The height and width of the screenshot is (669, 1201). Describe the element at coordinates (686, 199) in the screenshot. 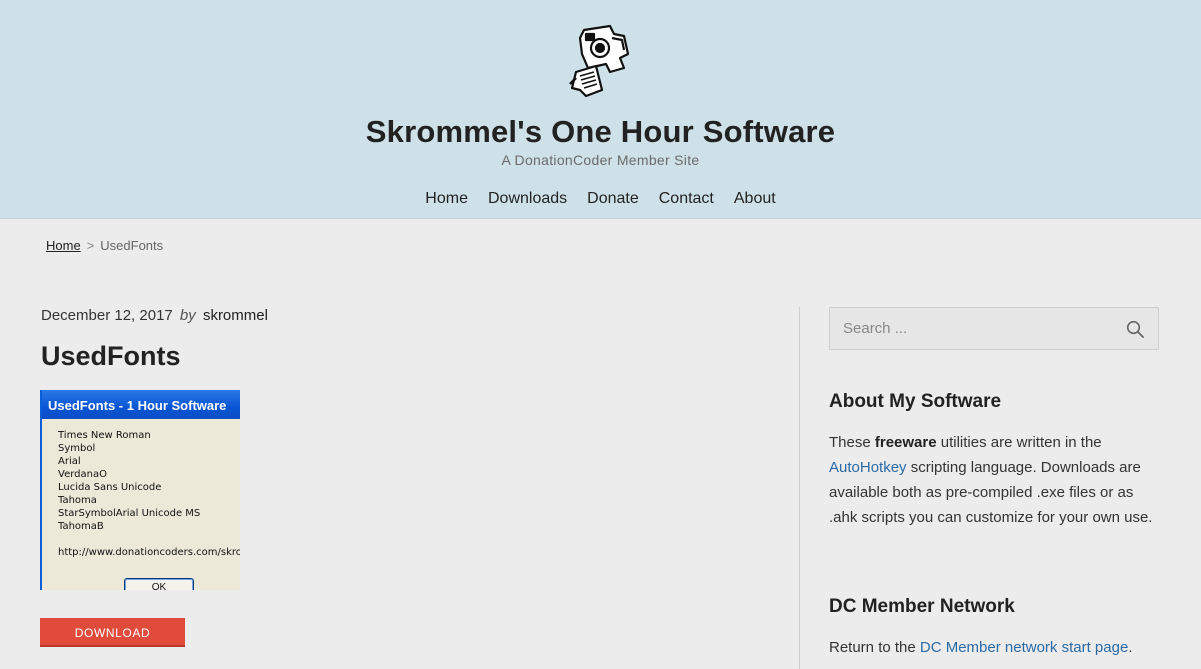

I see `nav-contact: Contact` at that location.